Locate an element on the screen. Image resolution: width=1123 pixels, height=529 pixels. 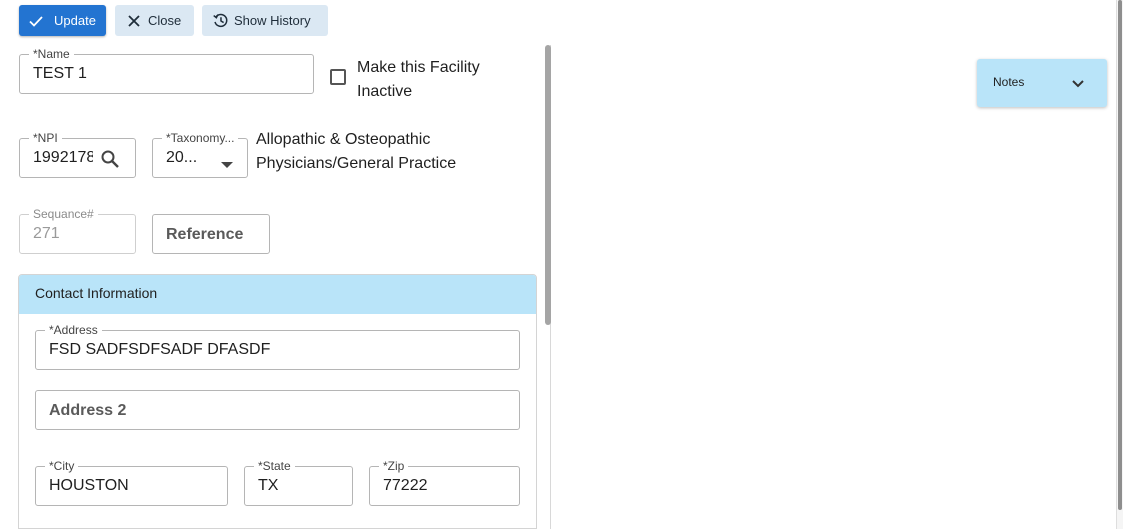
show-history-label: Show History is located at coordinates (272, 20).